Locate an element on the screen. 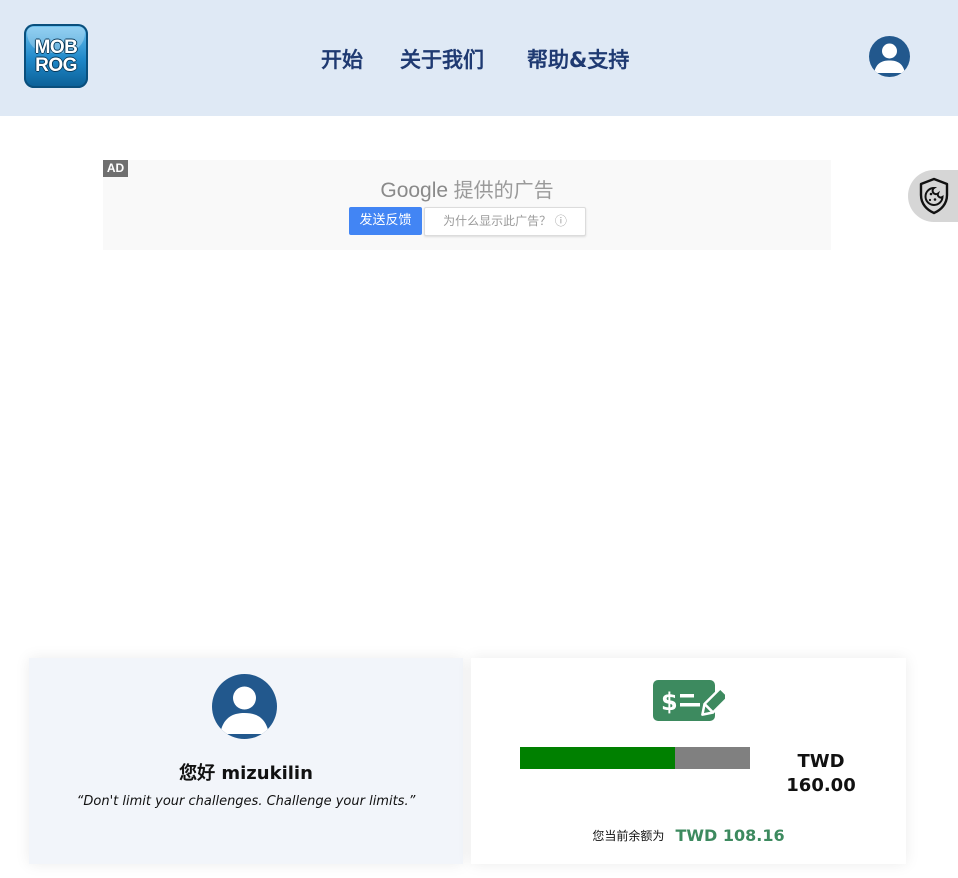 This screenshot has width=958, height=878. main-nav: 开始 关于我们 帮助&支持 is located at coordinates (479, 59).